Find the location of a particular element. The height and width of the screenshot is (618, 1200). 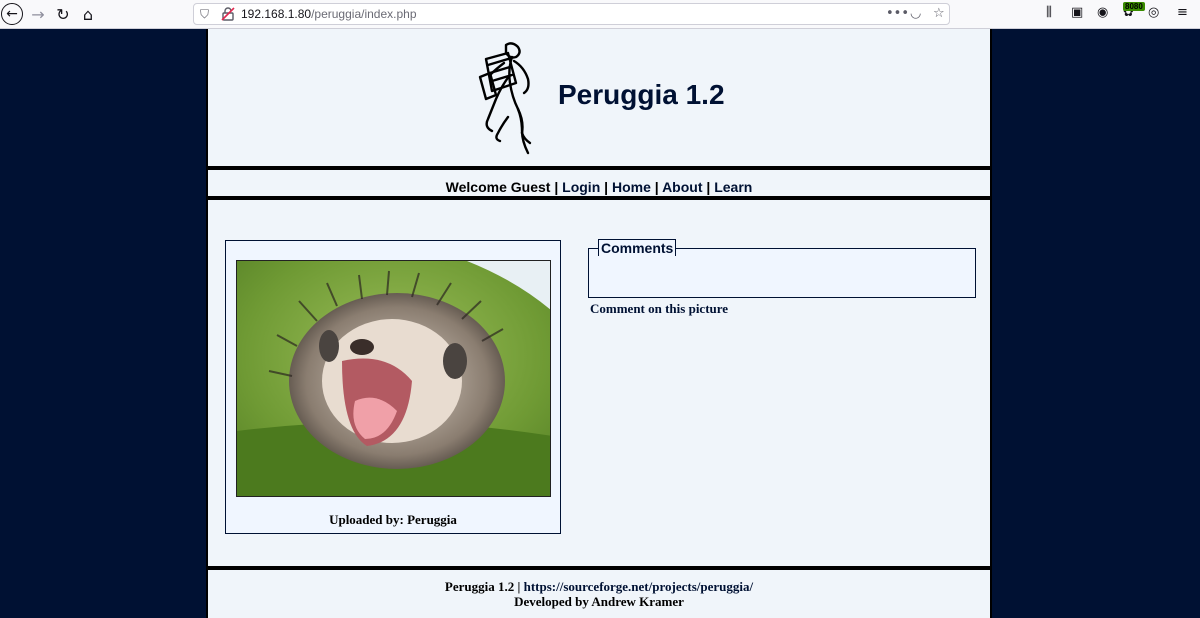

comments-legend: Comments is located at coordinates (637, 247).